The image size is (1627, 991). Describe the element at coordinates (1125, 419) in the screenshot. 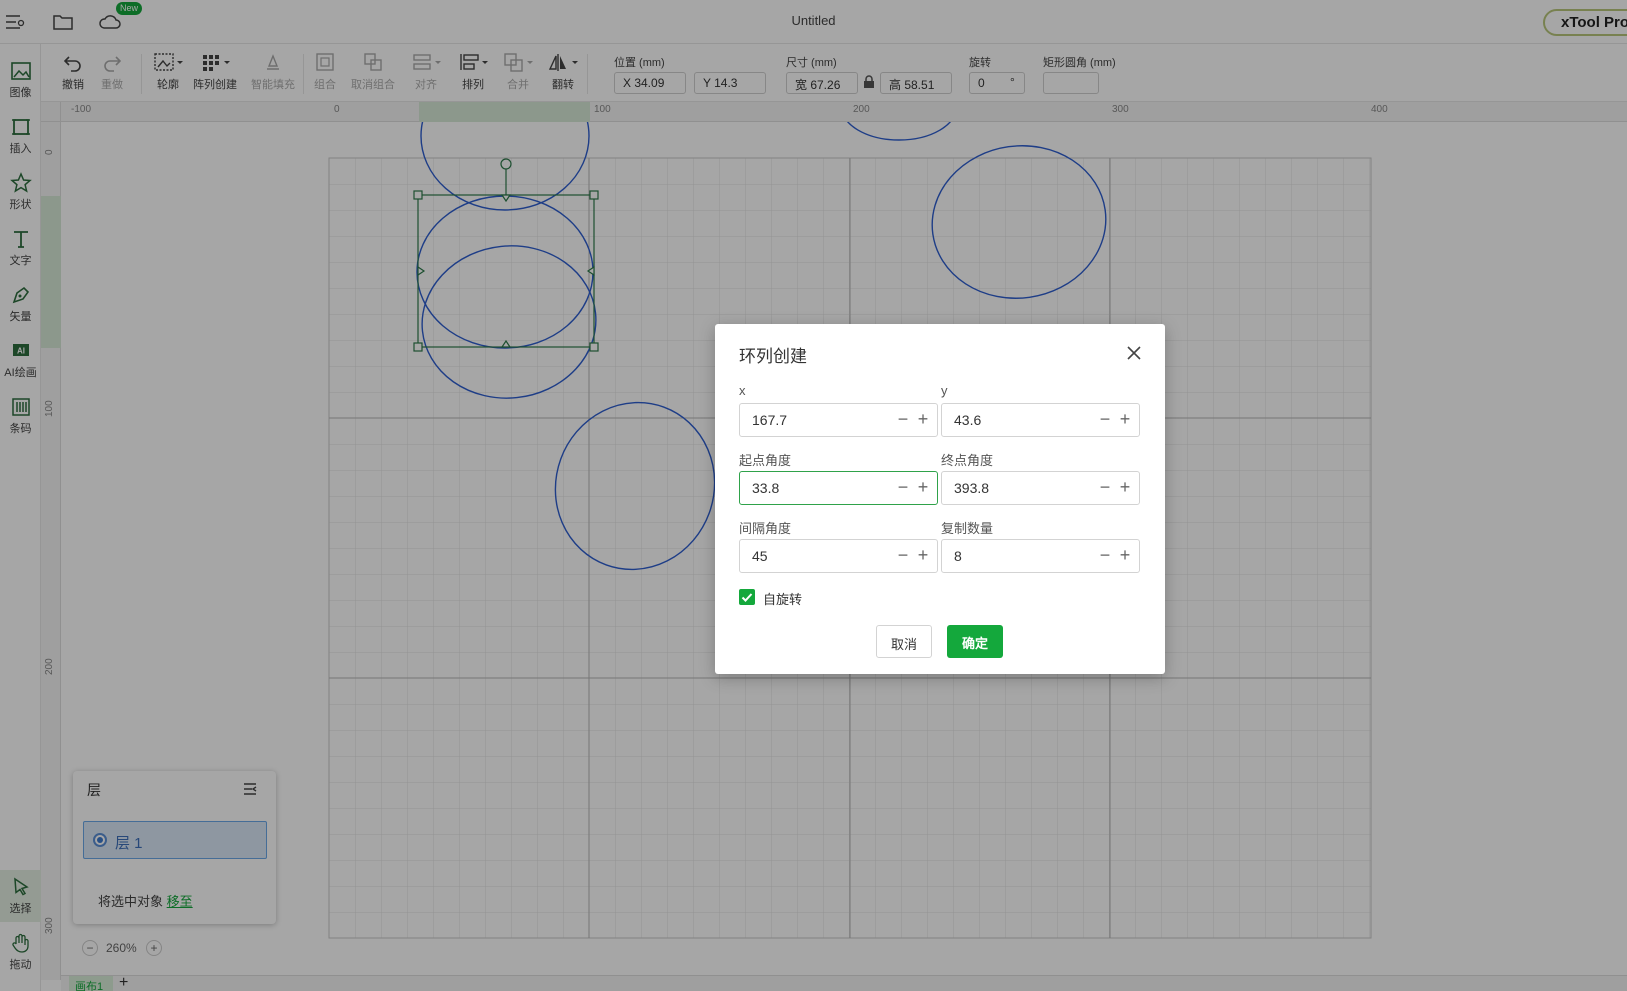

I see `y-increment-button: +` at that location.